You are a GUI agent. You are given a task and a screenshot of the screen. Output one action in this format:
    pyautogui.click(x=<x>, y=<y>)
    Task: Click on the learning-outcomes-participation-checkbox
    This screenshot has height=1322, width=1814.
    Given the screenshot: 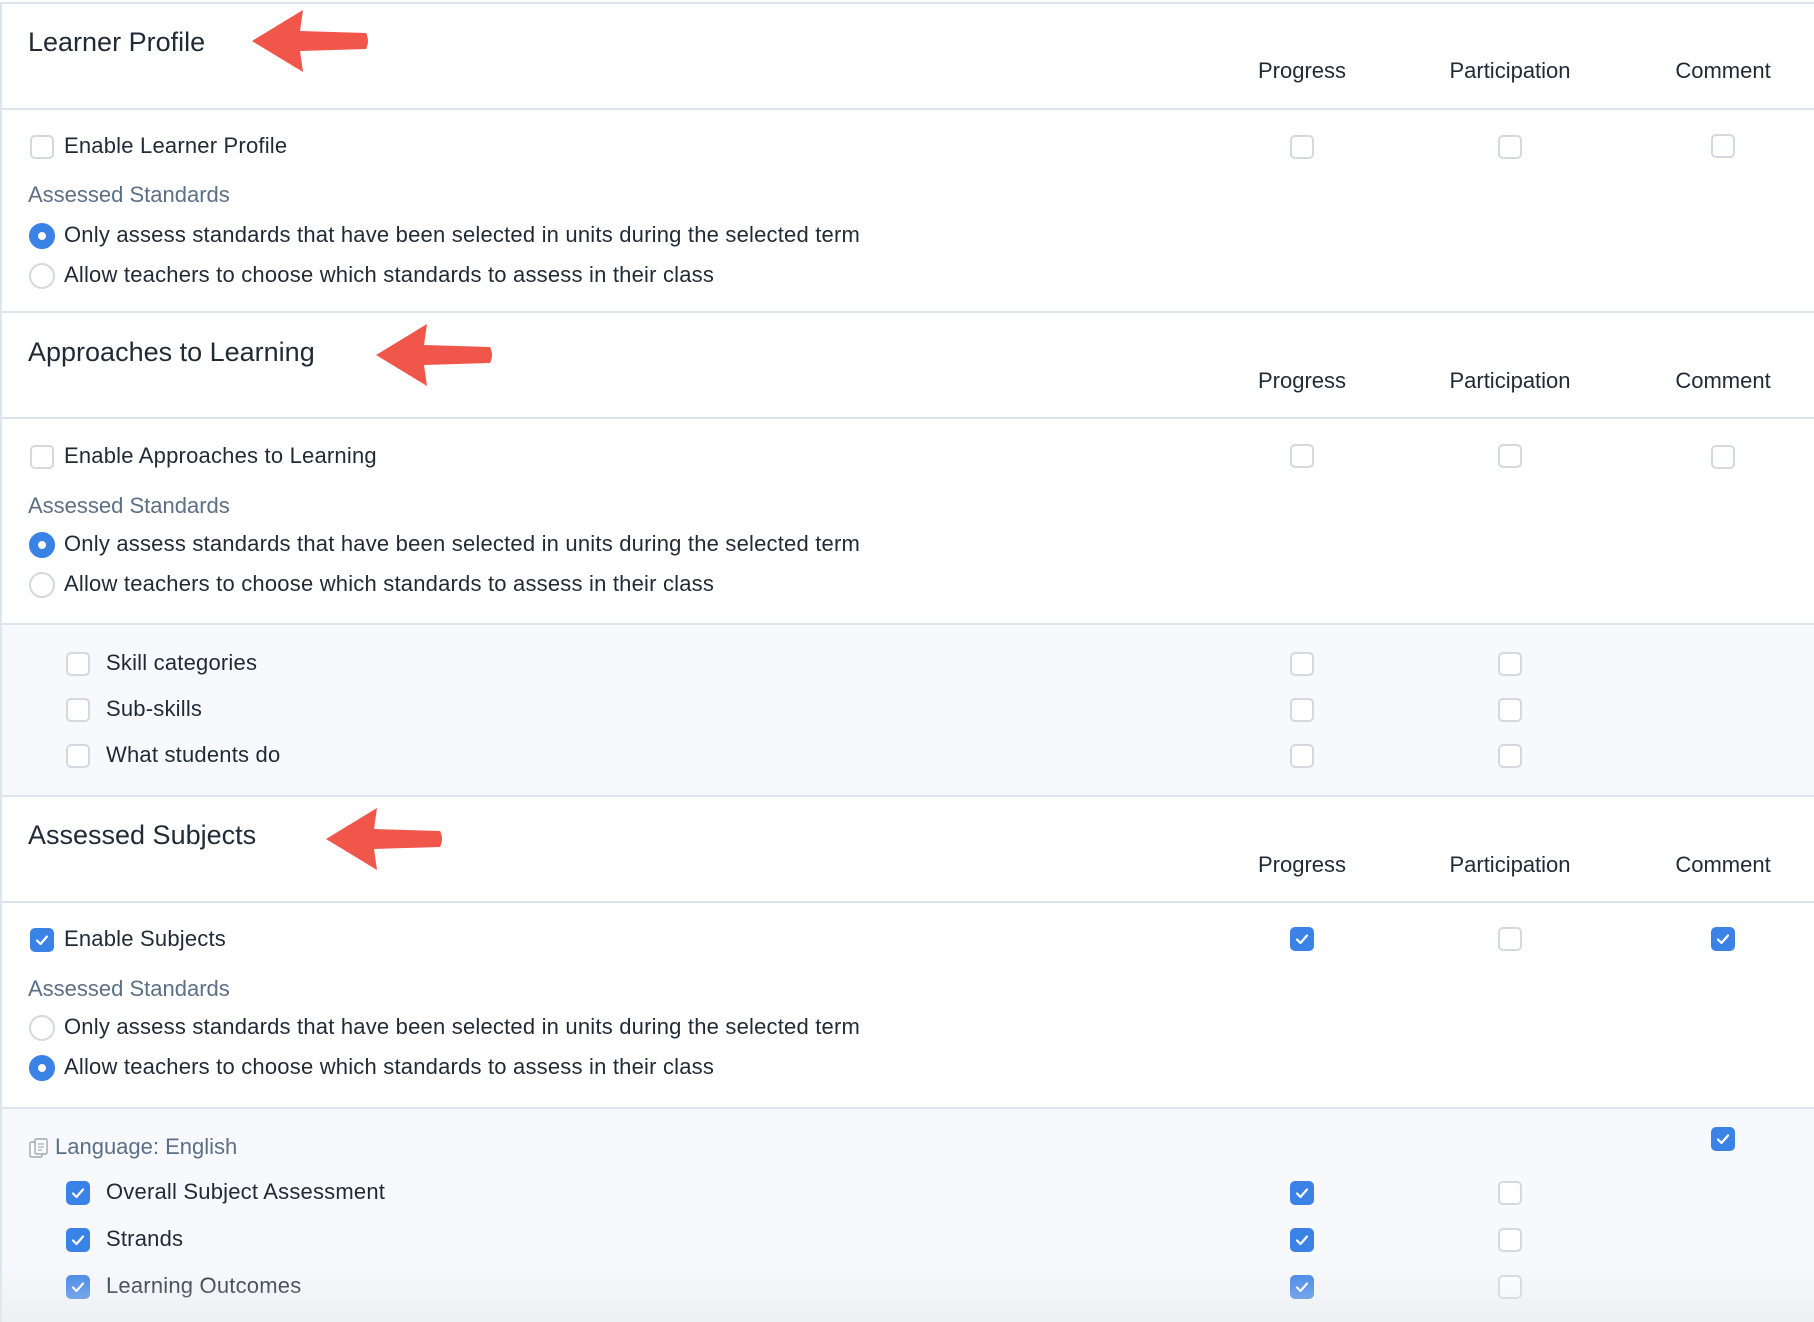 What is the action you would take?
    pyautogui.click(x=1510, y=1287)
    